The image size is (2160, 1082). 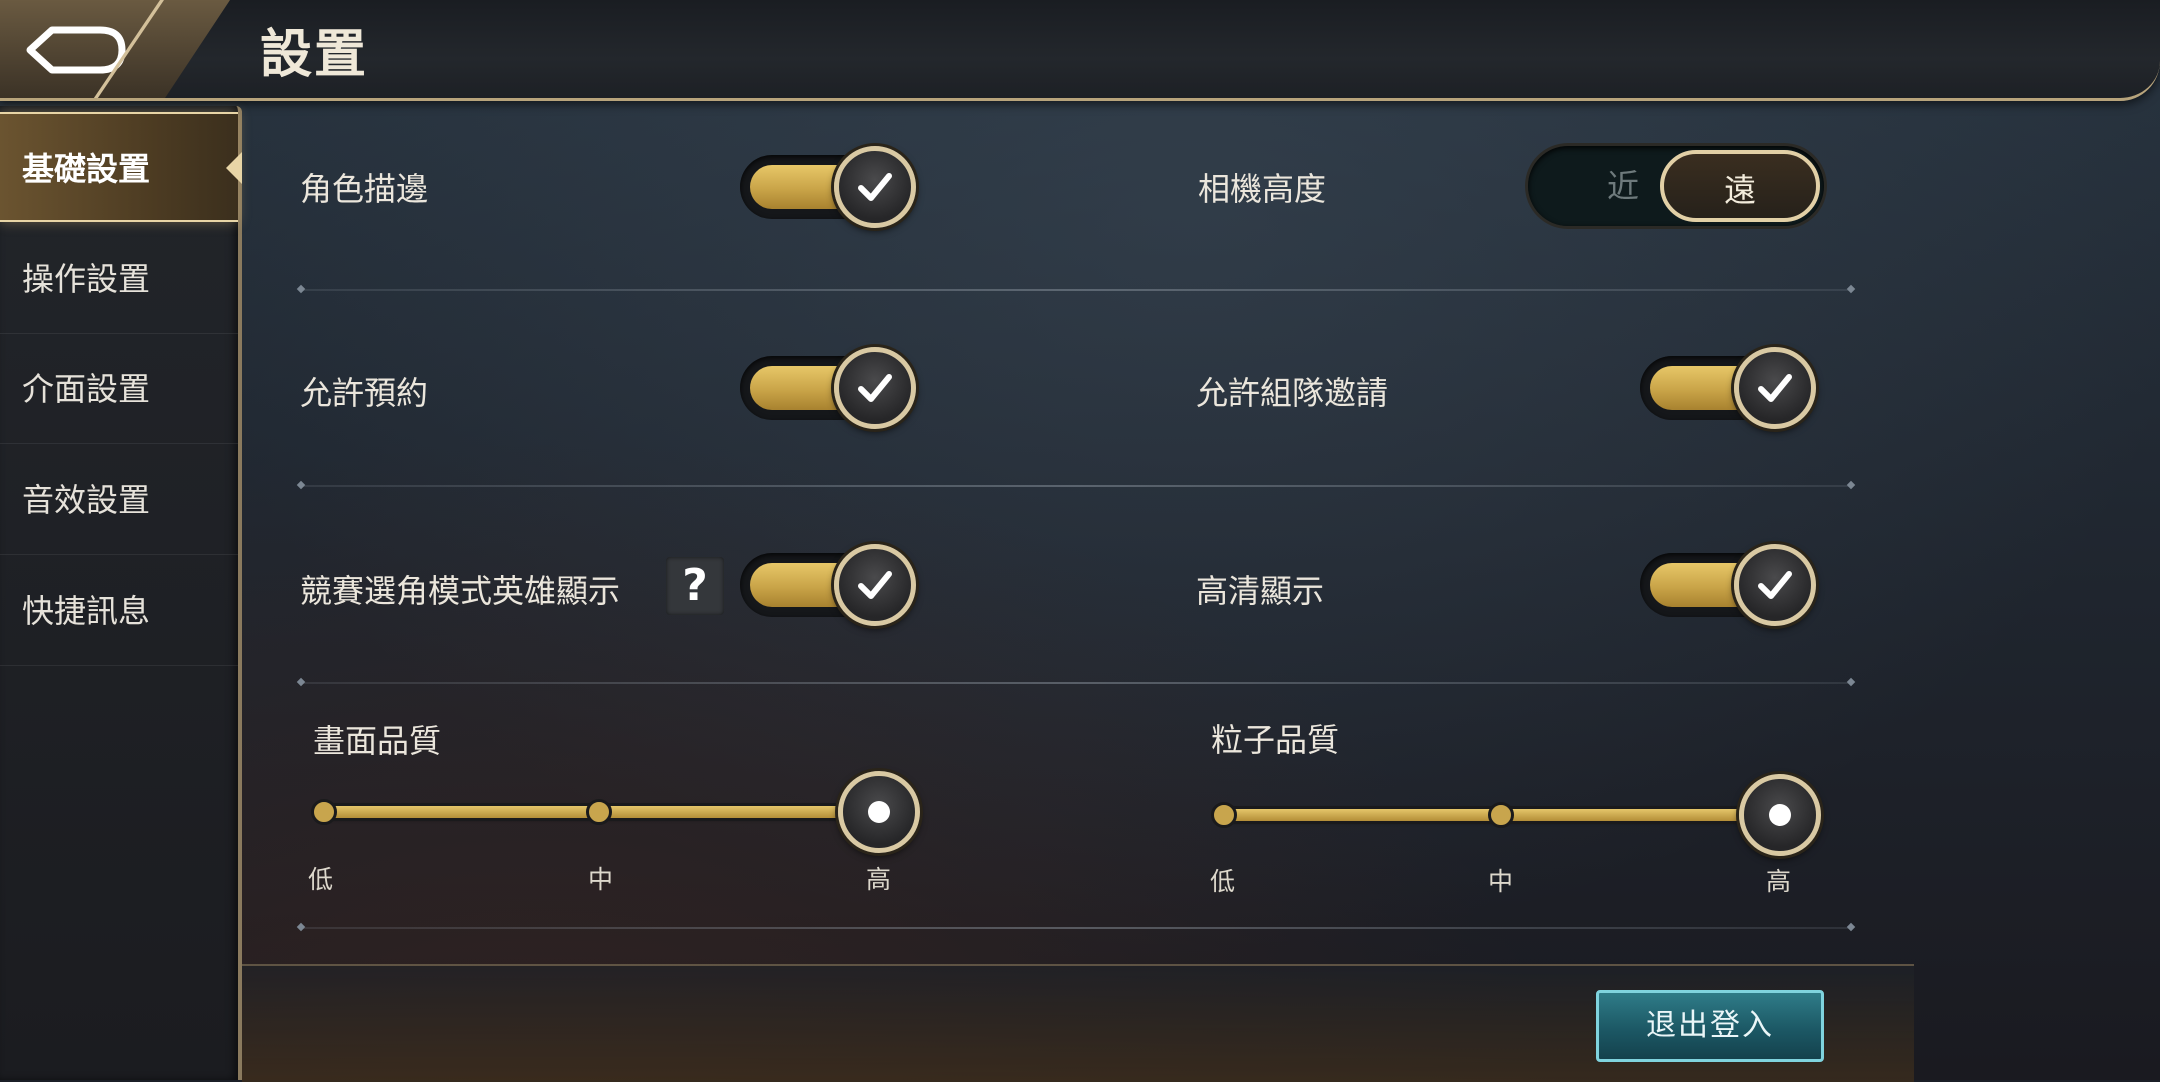 I want to click on sidebar-item-interface-settings: 介面設置, so click(x=119, y=389).